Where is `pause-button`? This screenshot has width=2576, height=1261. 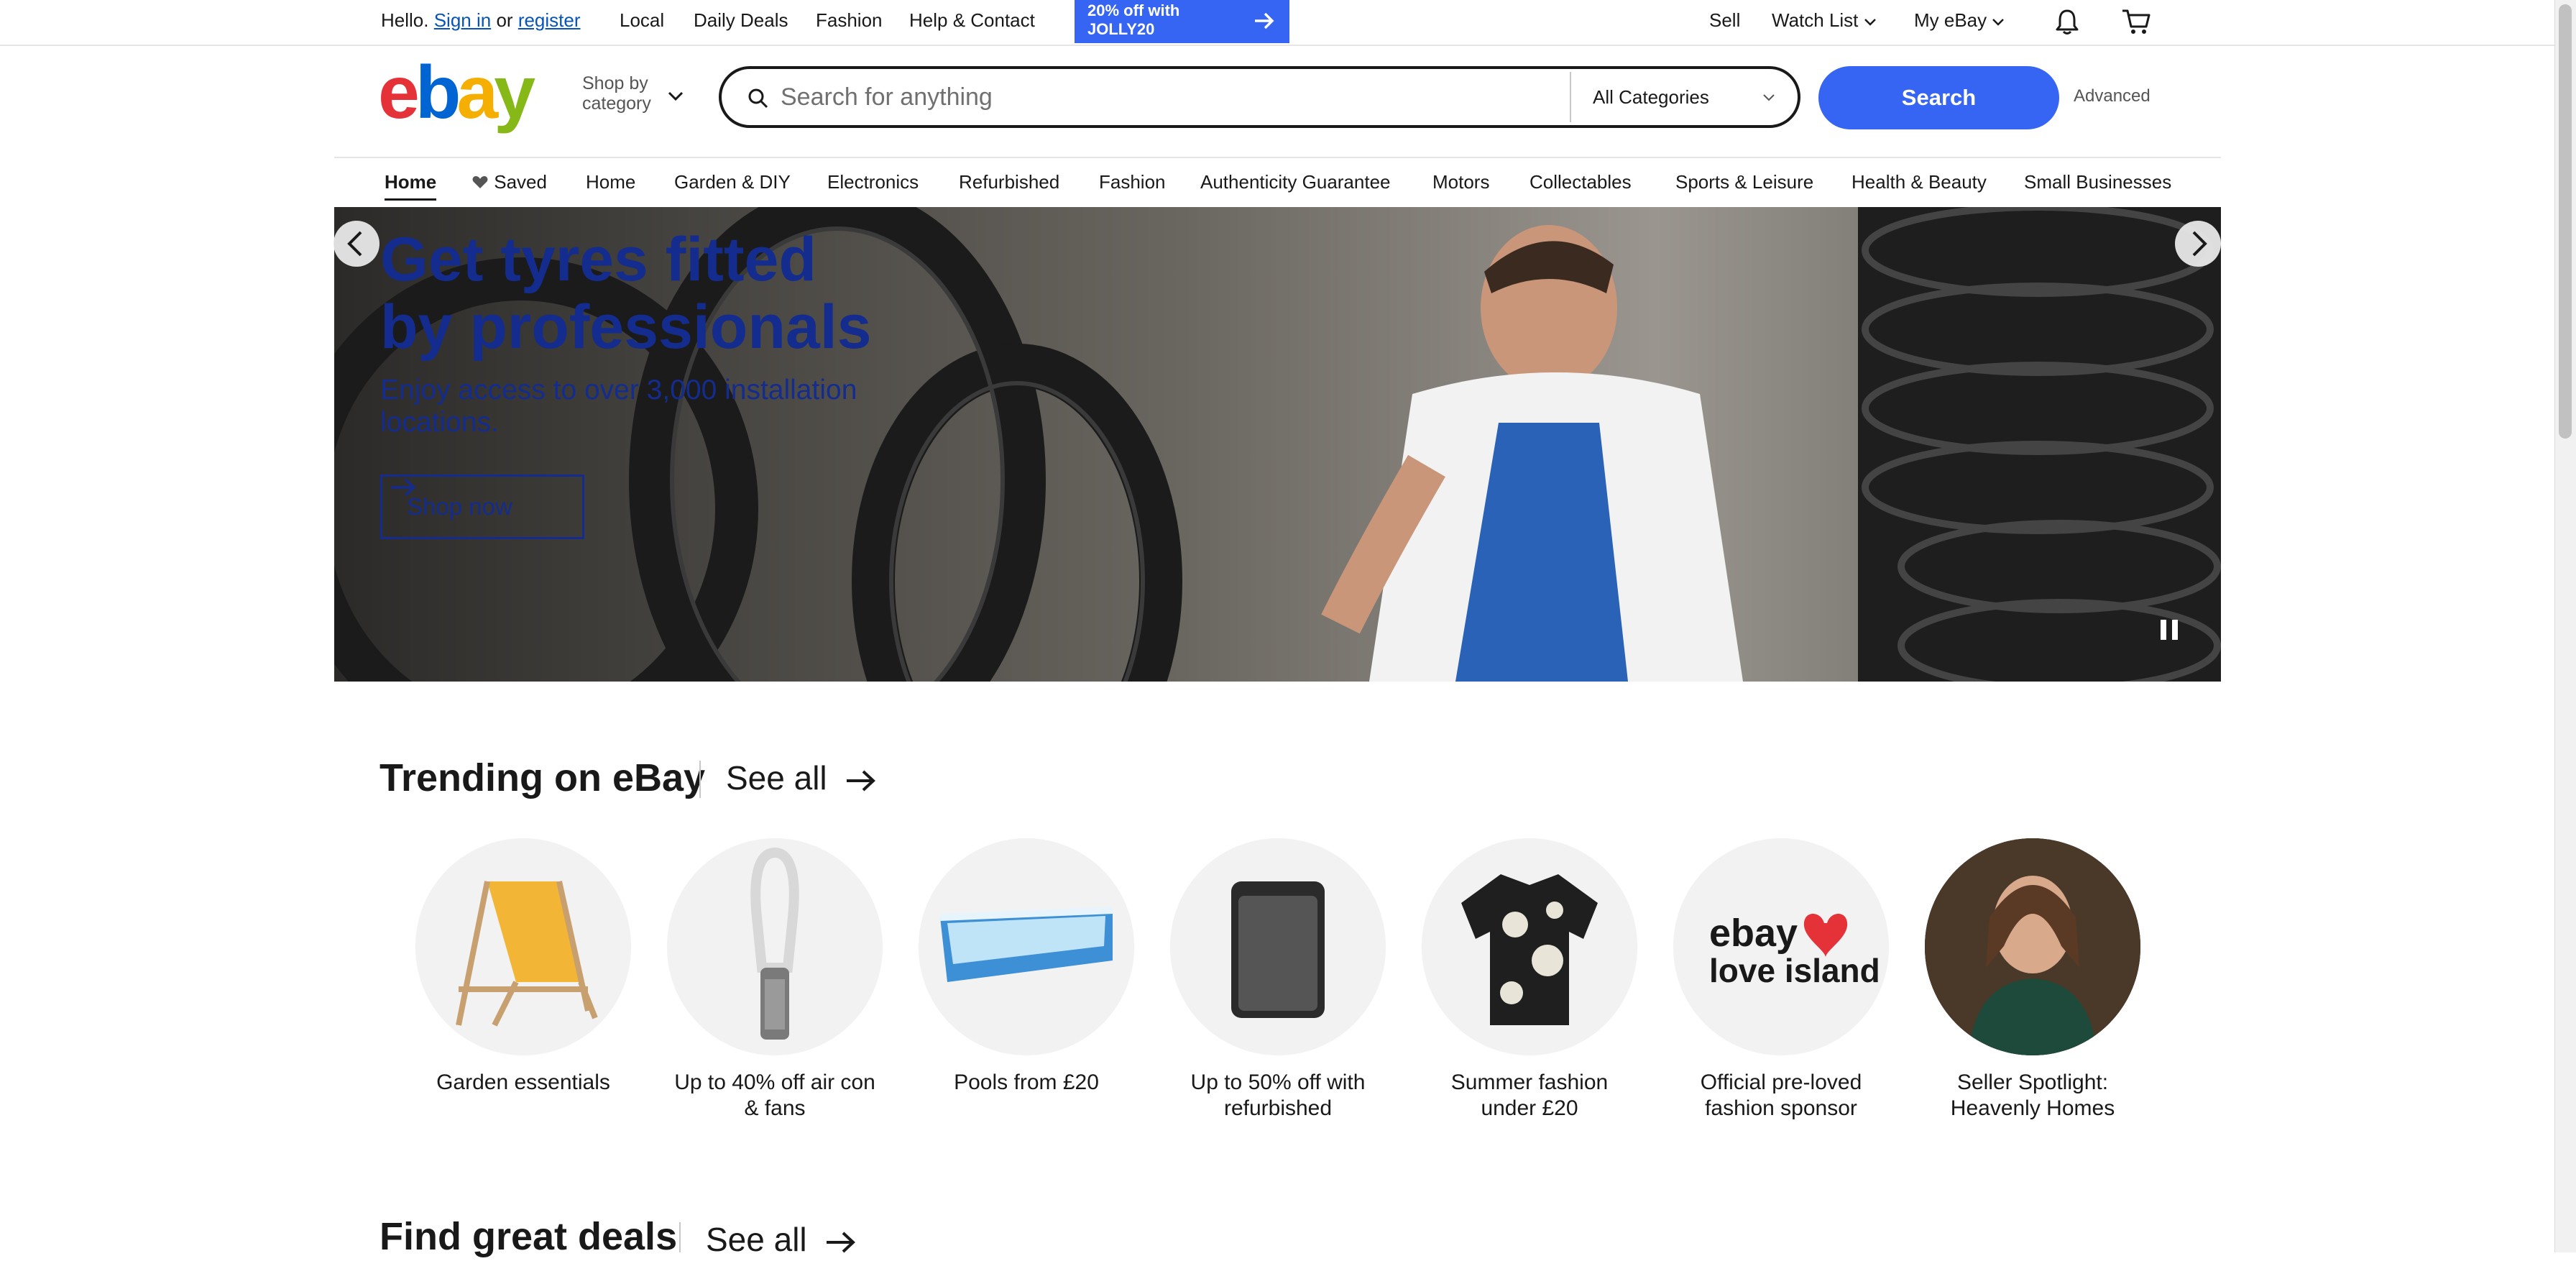 pause-button is located at coordinates (2169, 630).